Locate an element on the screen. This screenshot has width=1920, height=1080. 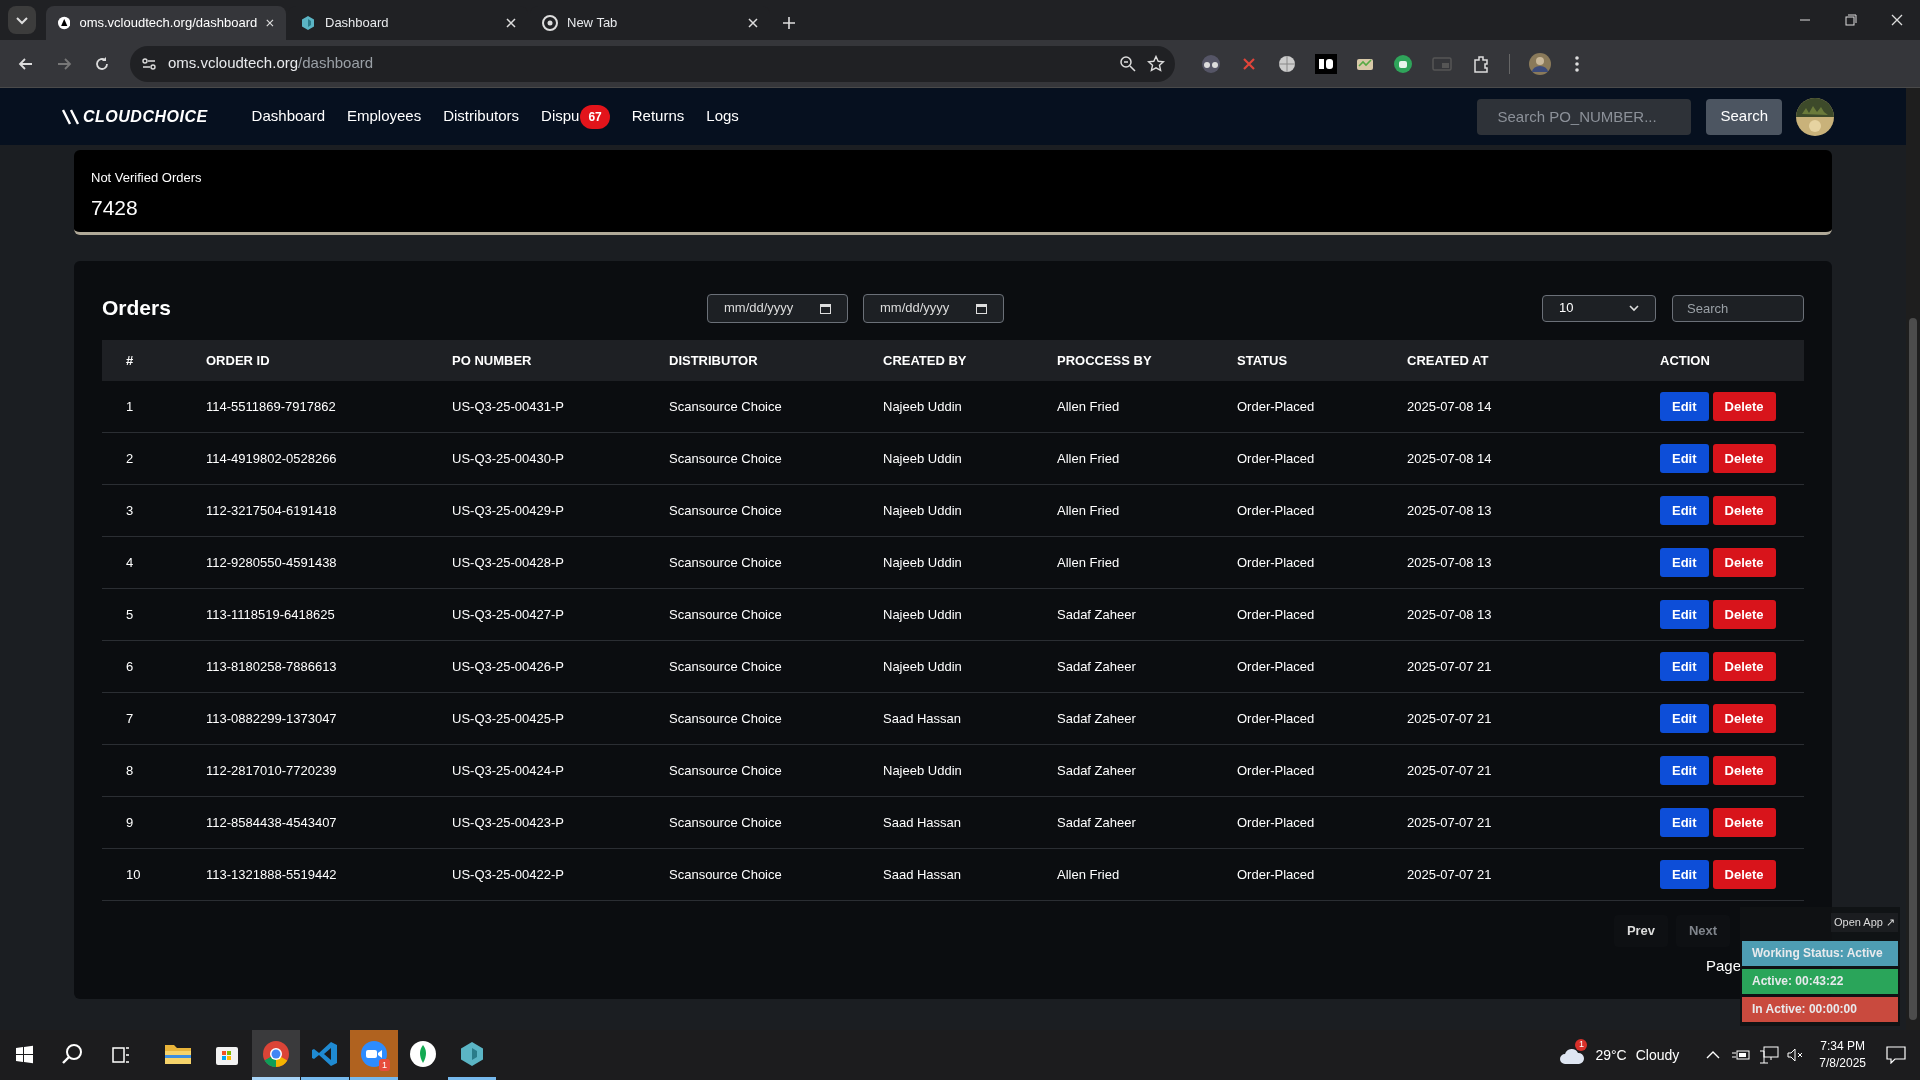
table-cell-text: US-Q3-25-00431-P is located at coordinates (508, 406).